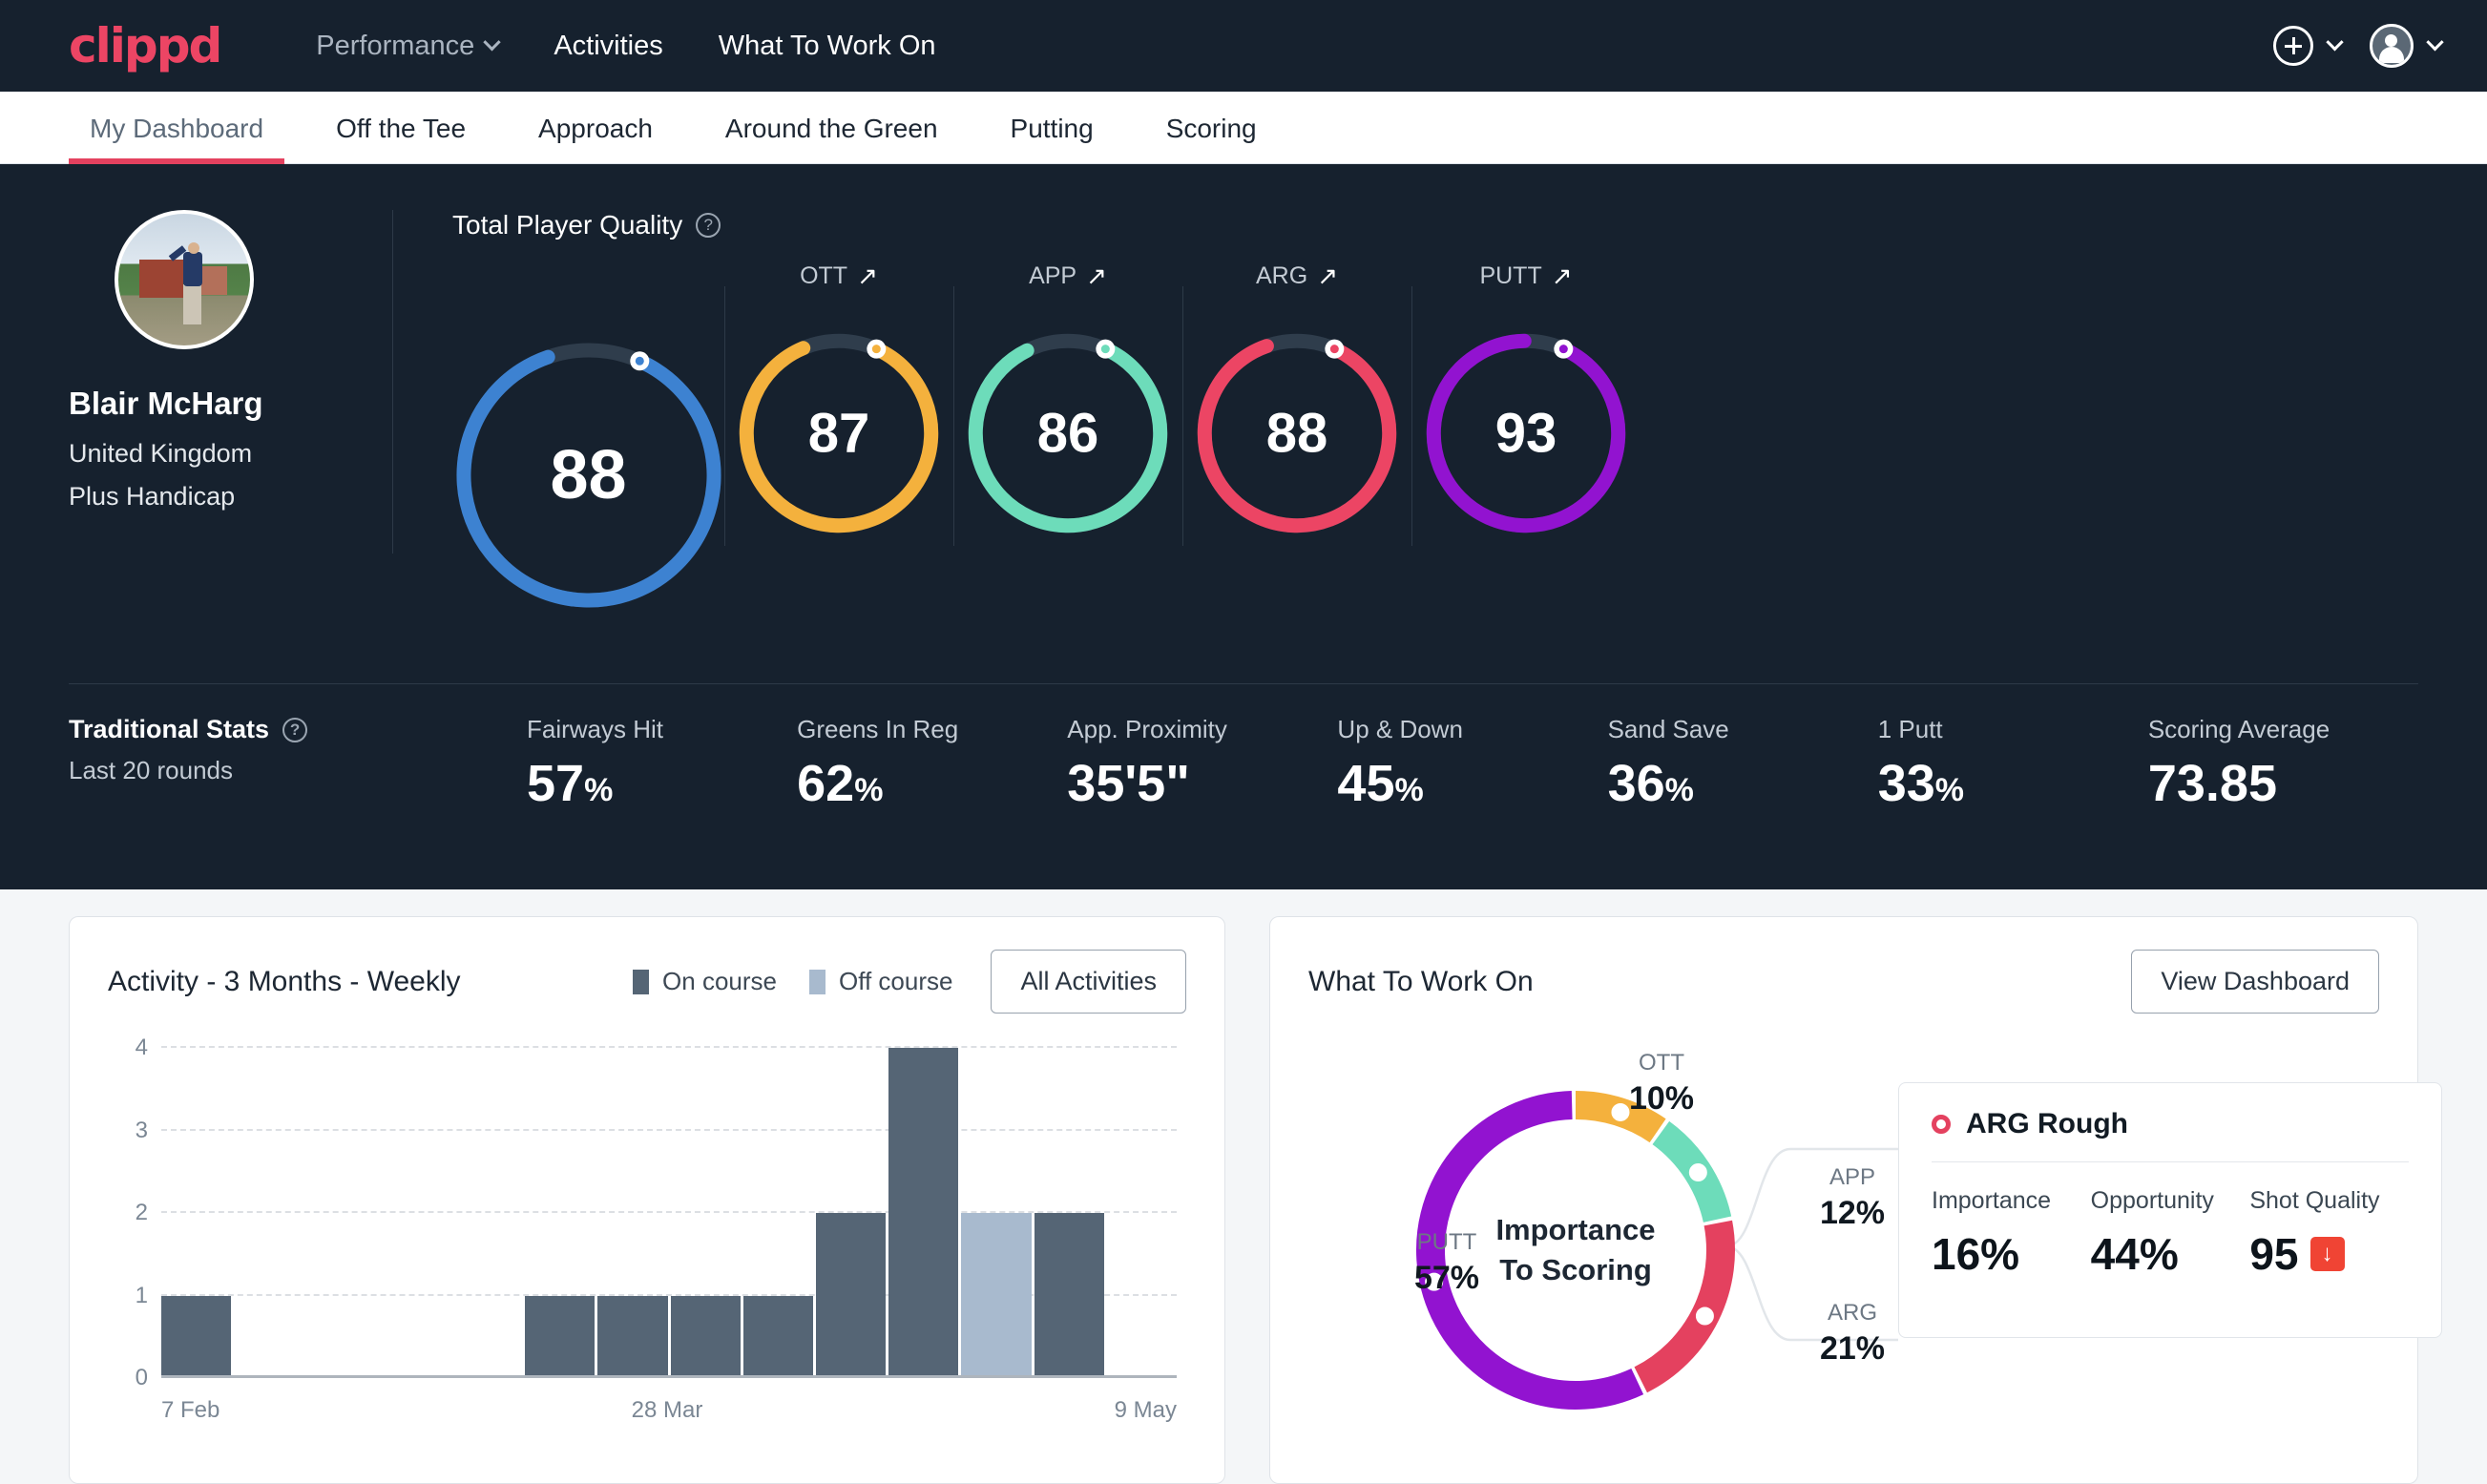  Describe the element at coordinates (141, 1212) in the screenshot. I see `y-axis-tick: 2` at that location.